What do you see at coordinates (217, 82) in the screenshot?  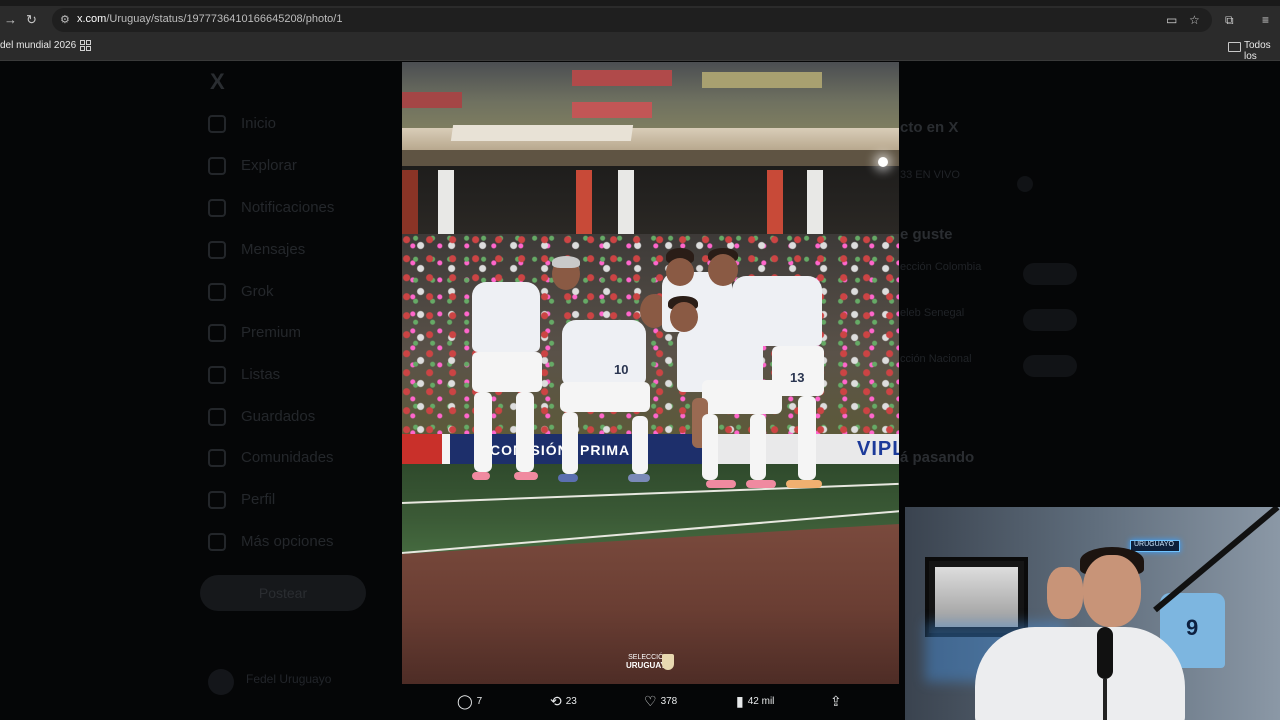 I see `x-logo-icon: X` at bounding box center [217, 82].